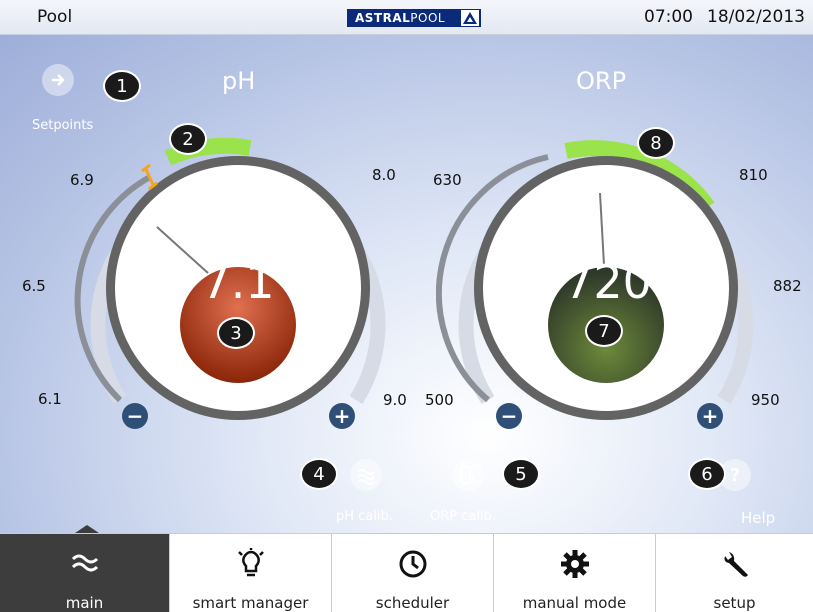 This screenshot has height=612, width=813. Describe the element at coordinates (758, 518) in the screenshot. I see `help-label: Help` at that location.